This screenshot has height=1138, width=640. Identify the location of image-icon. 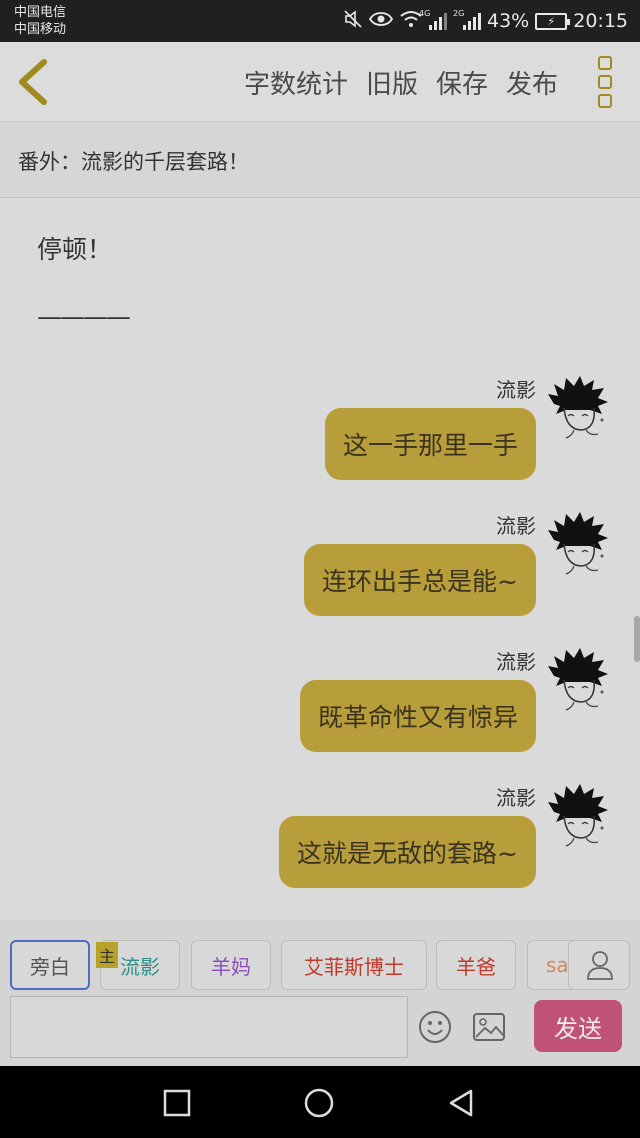
(489, 1027).